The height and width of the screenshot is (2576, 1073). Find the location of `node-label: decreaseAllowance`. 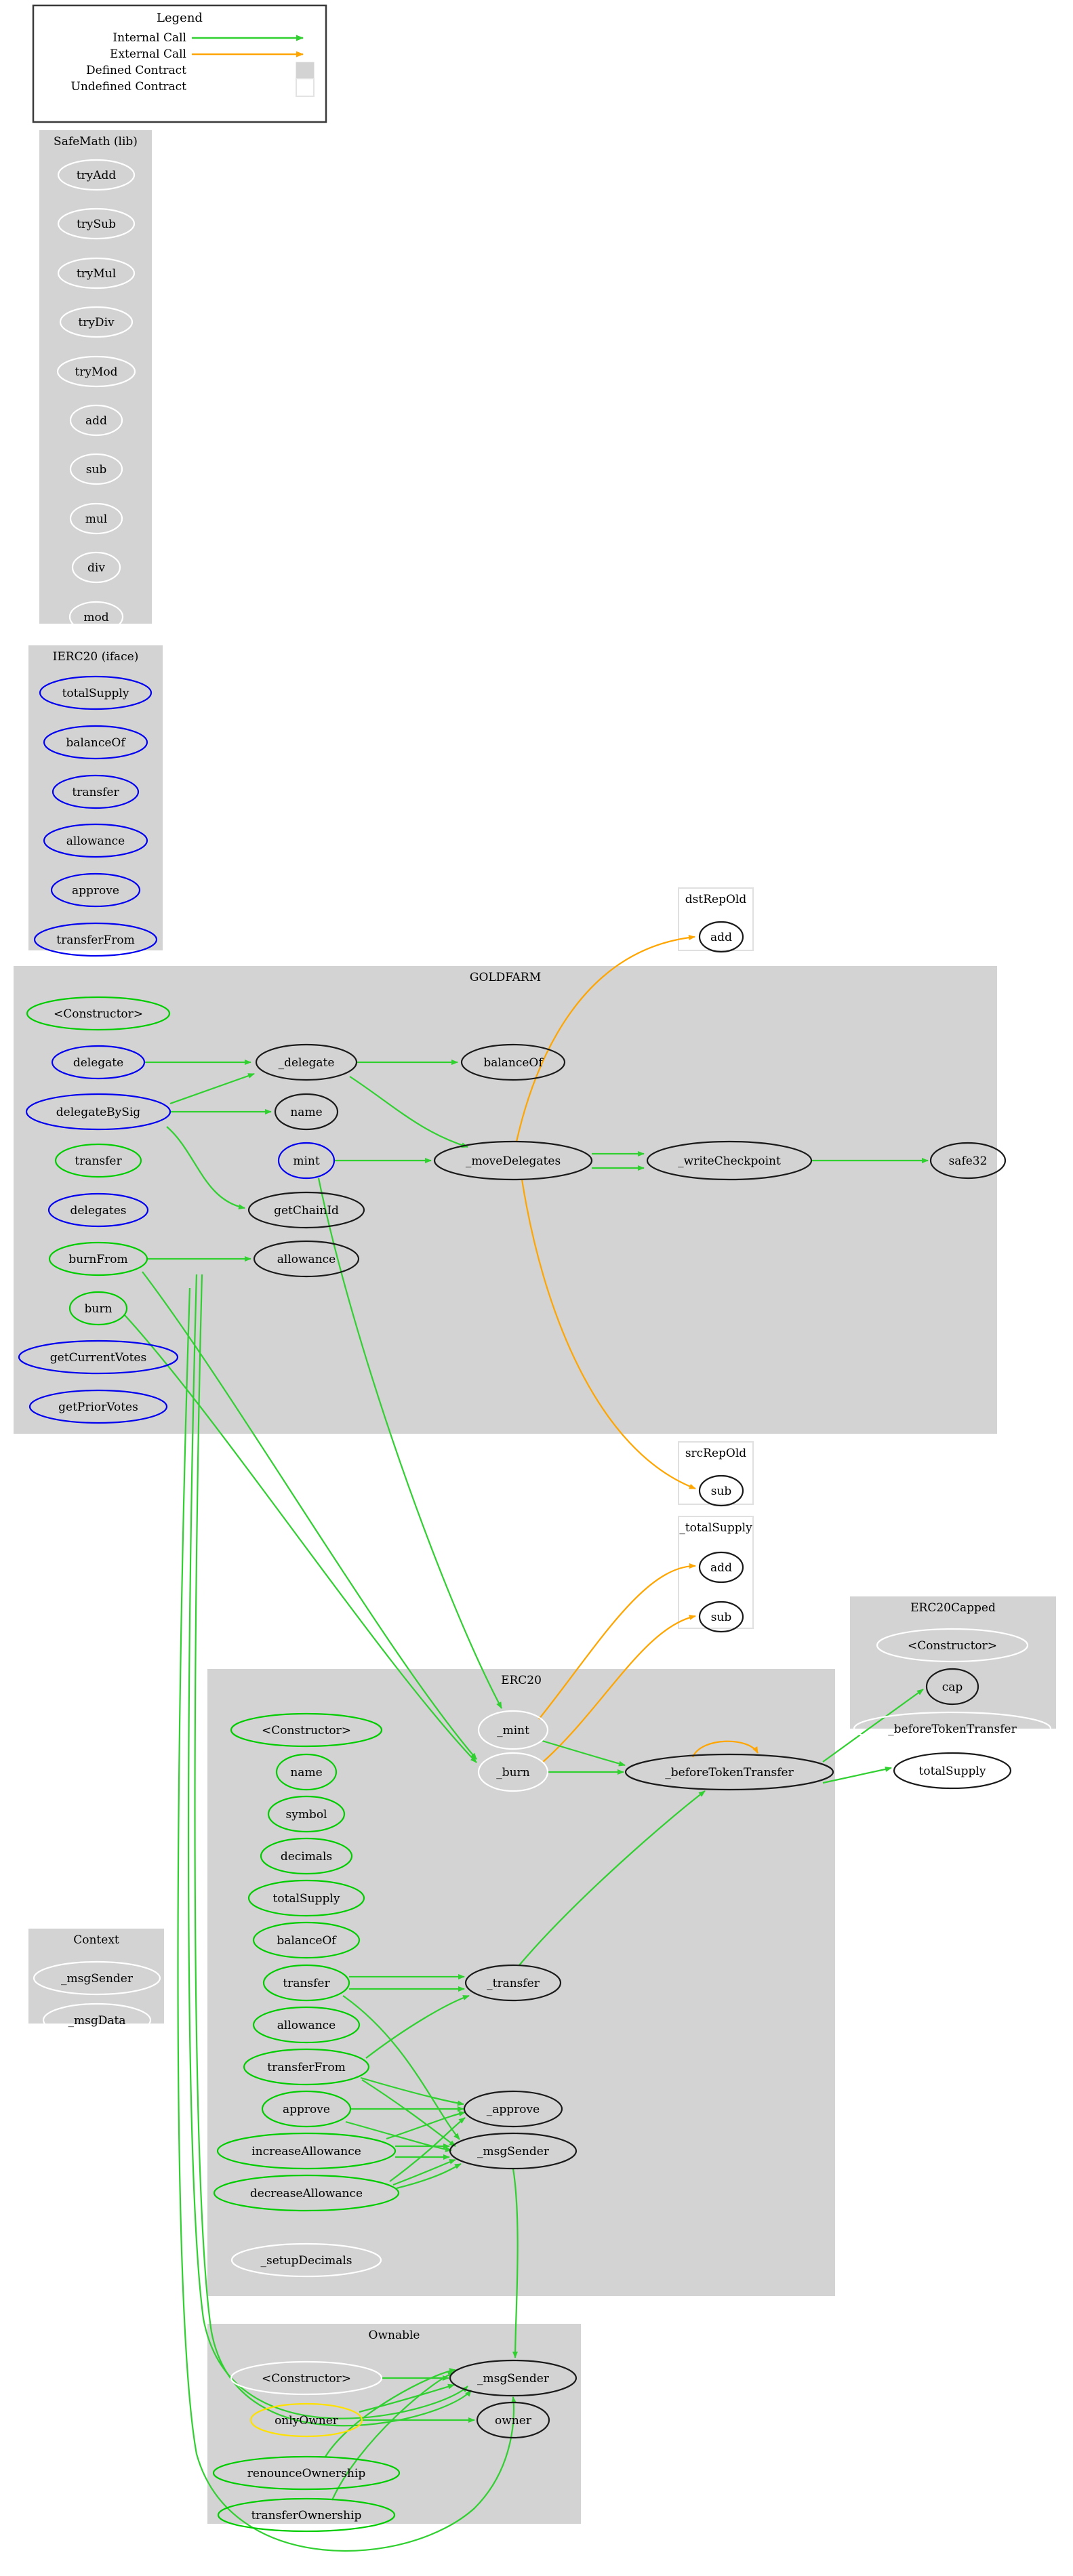

node-label: decreaseAllowance is located at coordinates (306, 2193).